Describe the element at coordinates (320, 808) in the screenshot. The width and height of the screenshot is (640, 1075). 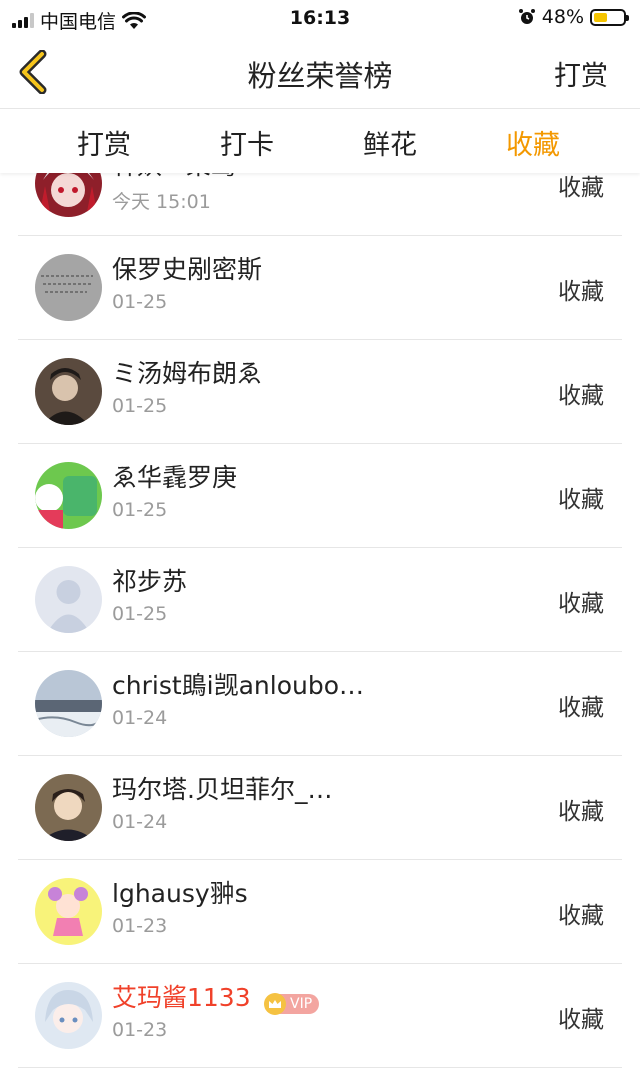
I see `list-item: 玛尔塔.贝坦菲尔_… 01-24 收藏` at that location.